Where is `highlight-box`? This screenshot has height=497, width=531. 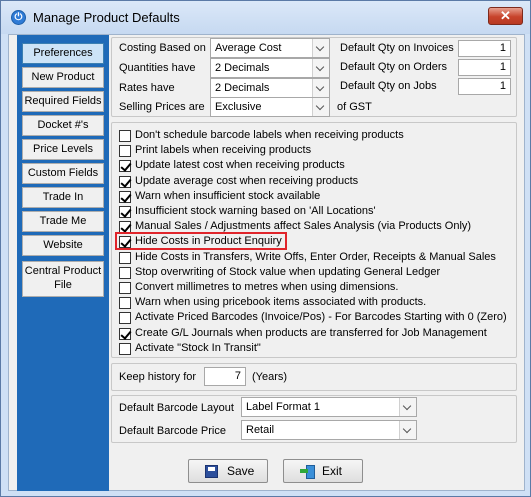 highlight-box is located at coordinates (201, 241).